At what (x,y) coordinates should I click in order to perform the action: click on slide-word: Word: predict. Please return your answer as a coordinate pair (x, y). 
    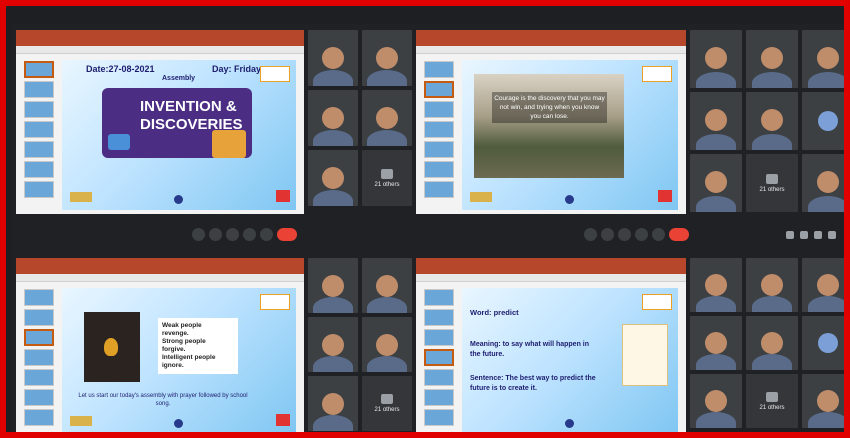
    Looking at the image, I should click on (494, 312).